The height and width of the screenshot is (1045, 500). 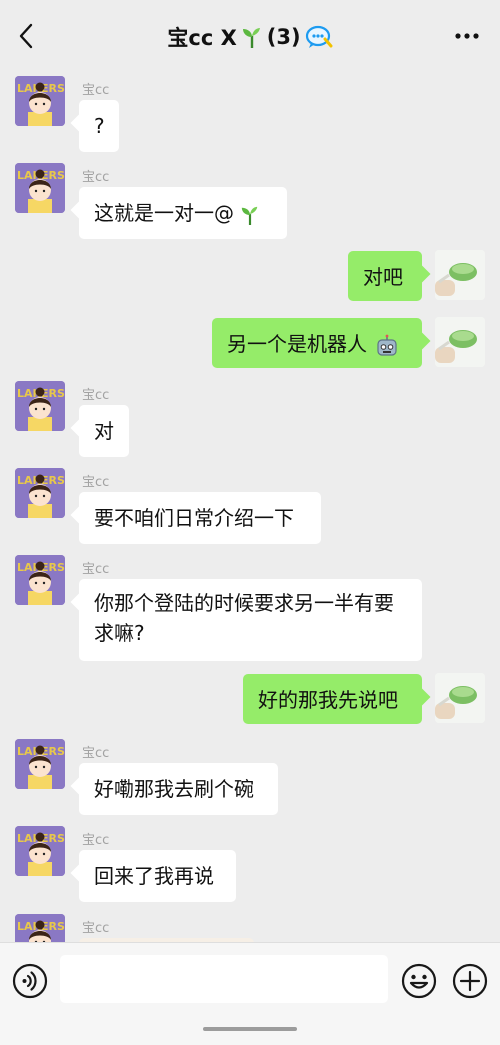 I want to click on more-features-button, so click(x=470, y=981).